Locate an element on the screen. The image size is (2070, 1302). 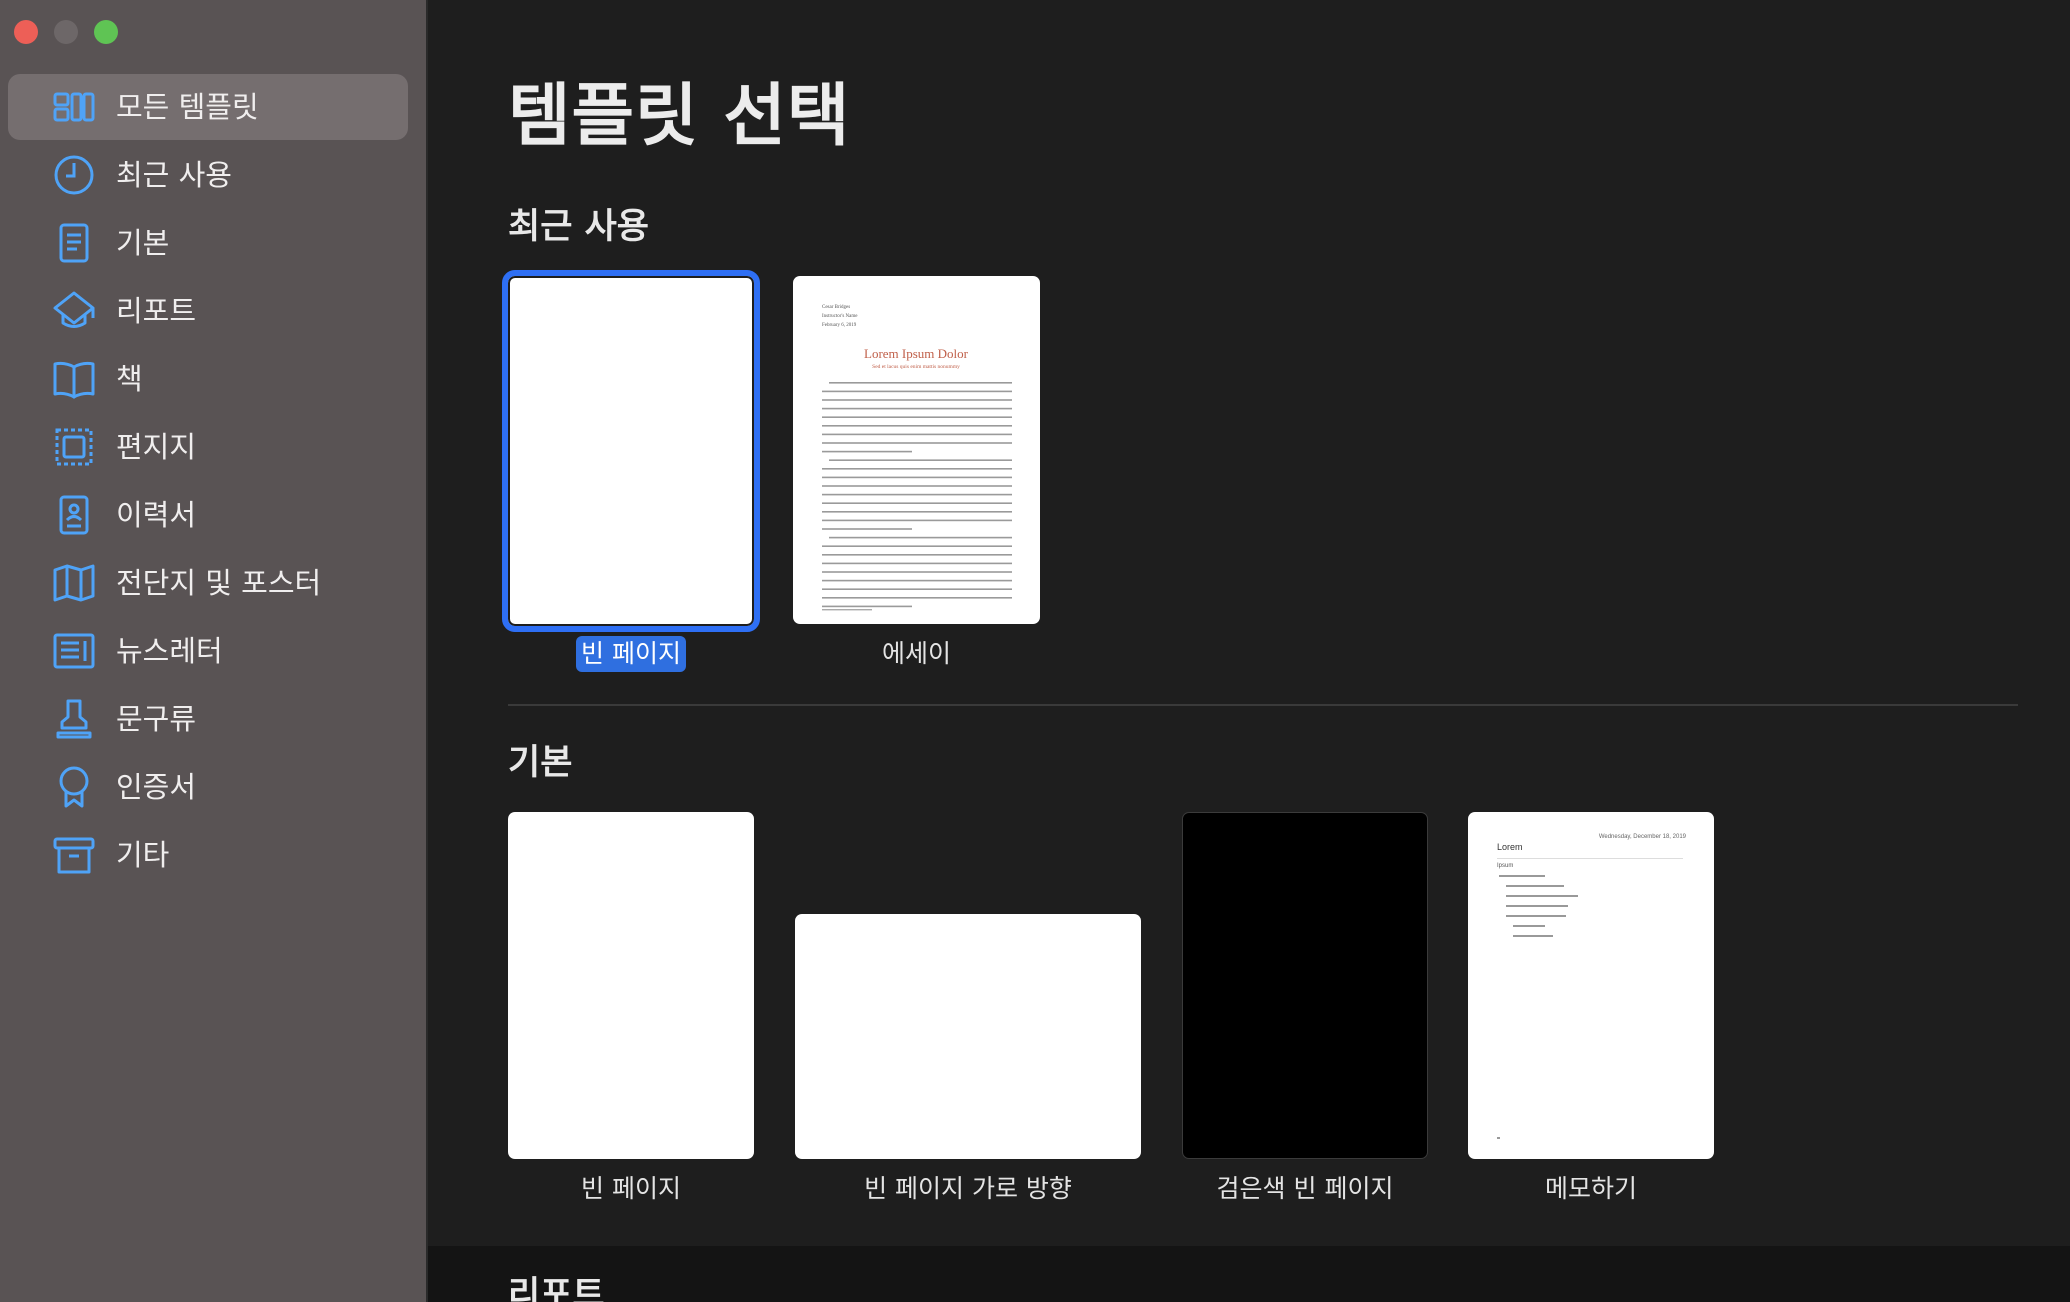
template-label: 에세이 is located at coordinates (916, 653).